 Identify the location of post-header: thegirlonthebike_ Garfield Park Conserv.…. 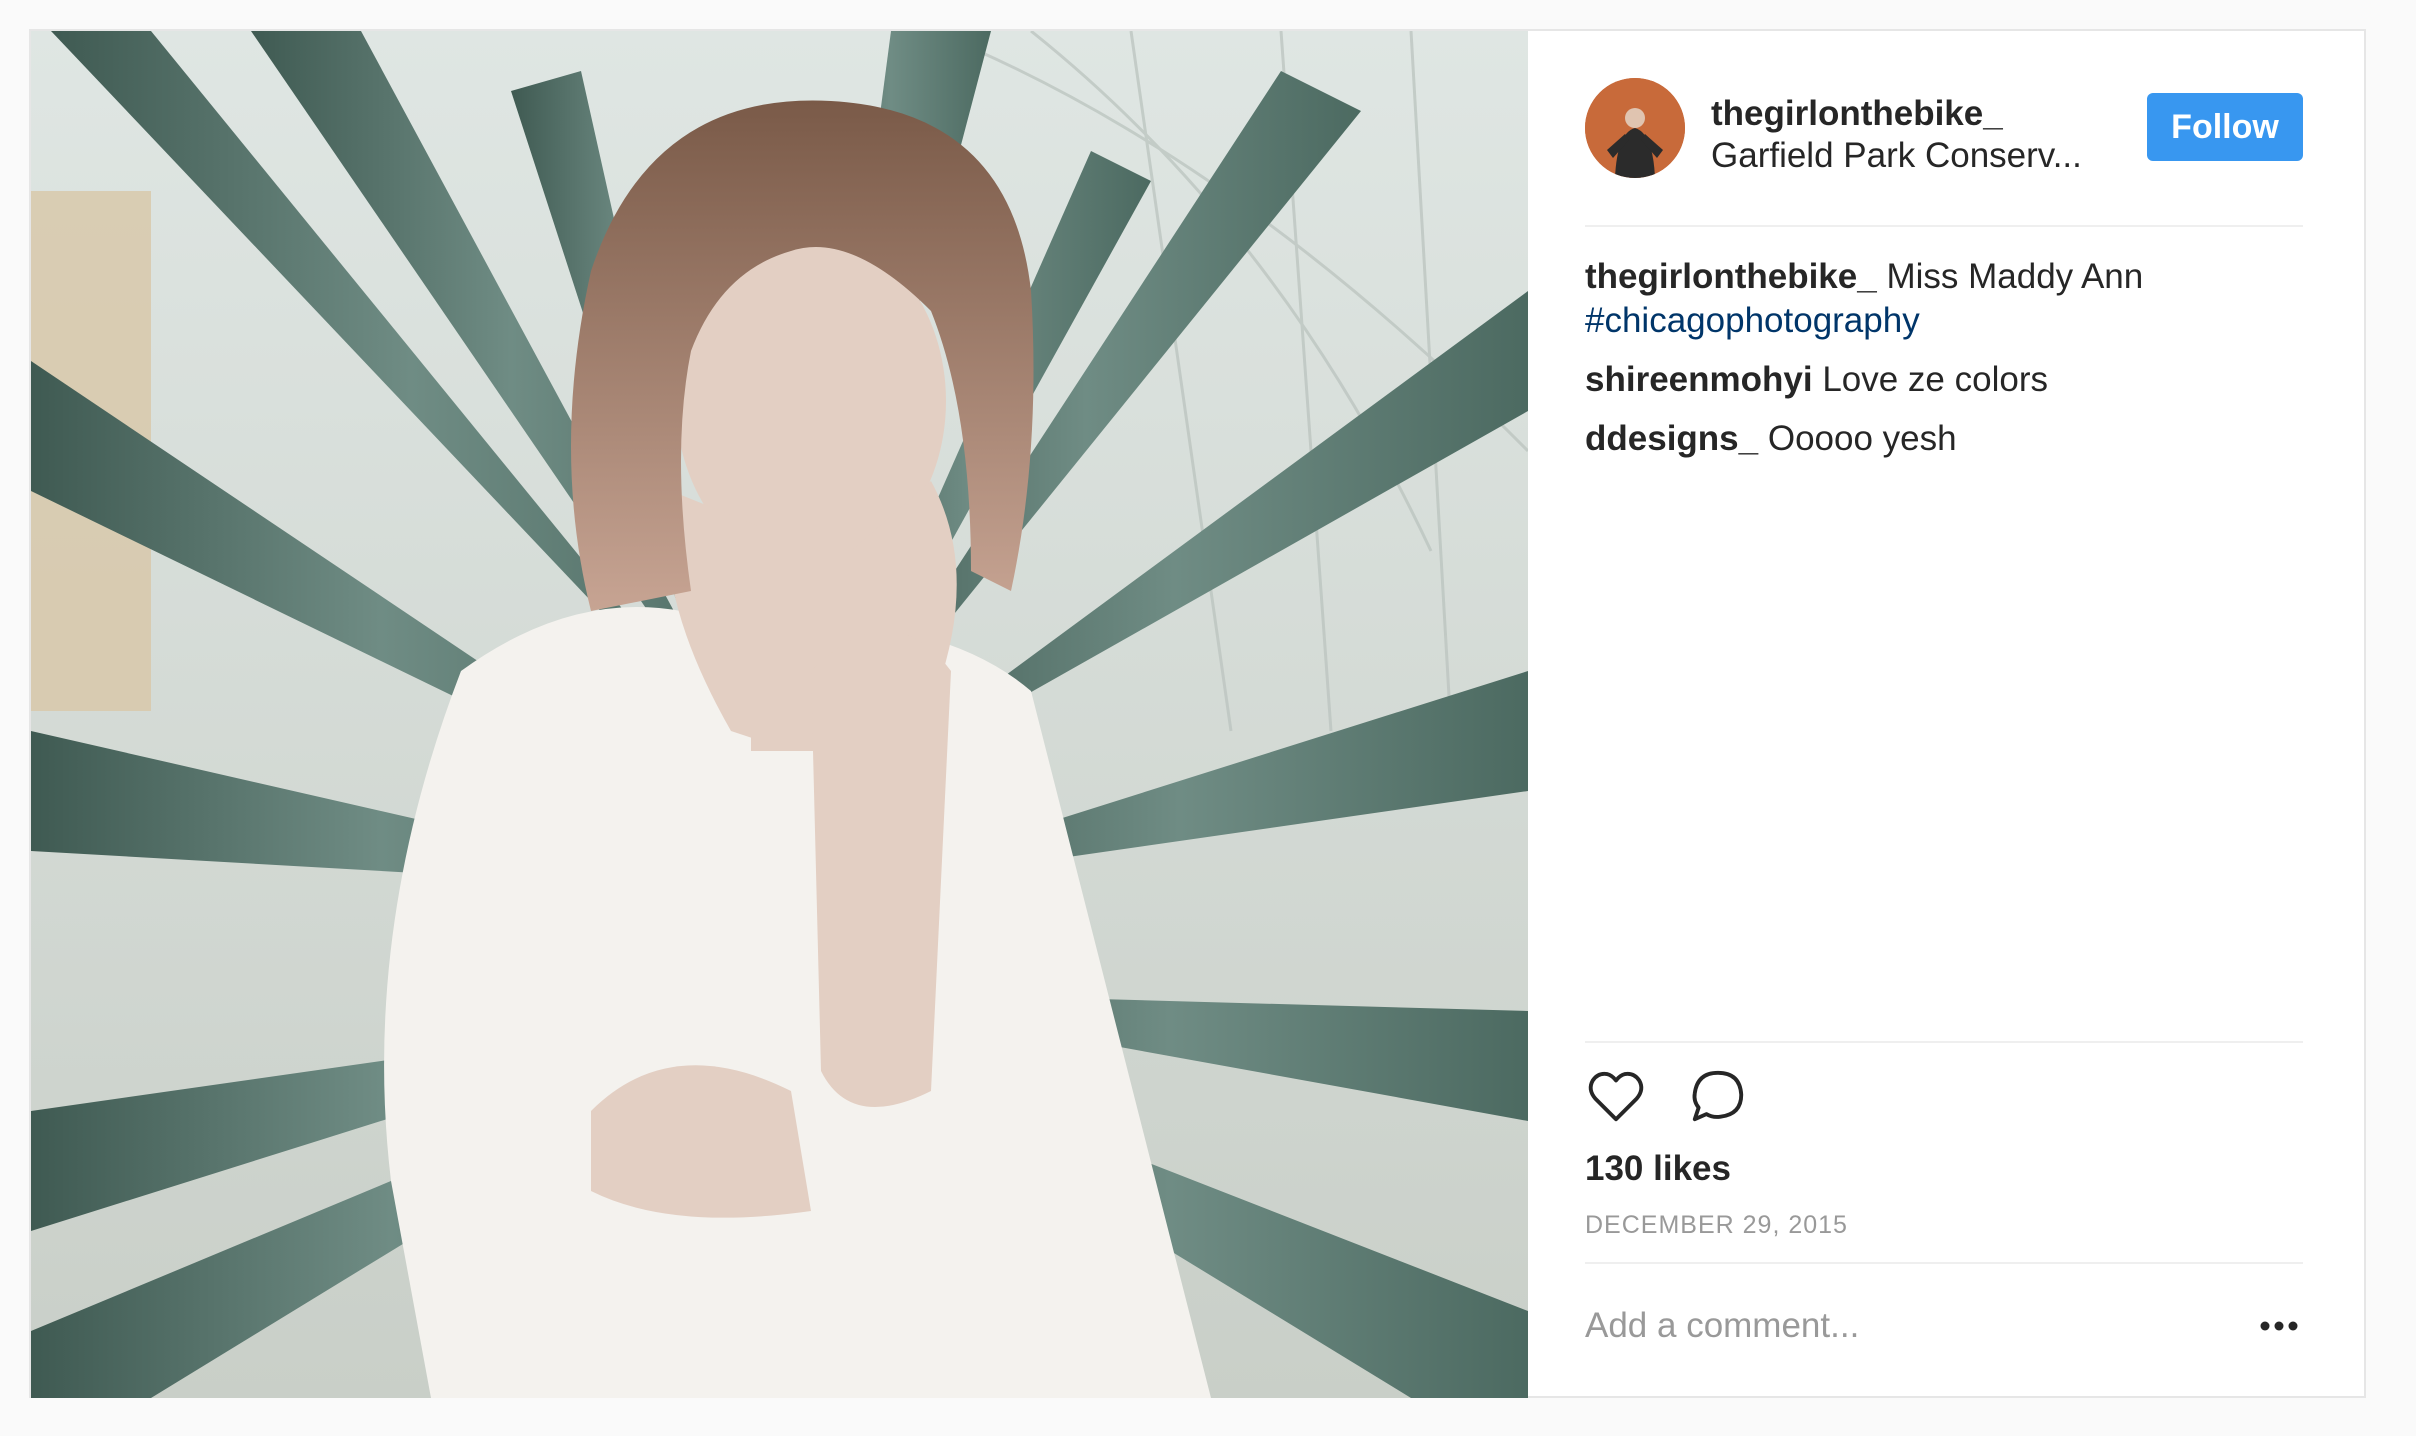
(1944, 127).